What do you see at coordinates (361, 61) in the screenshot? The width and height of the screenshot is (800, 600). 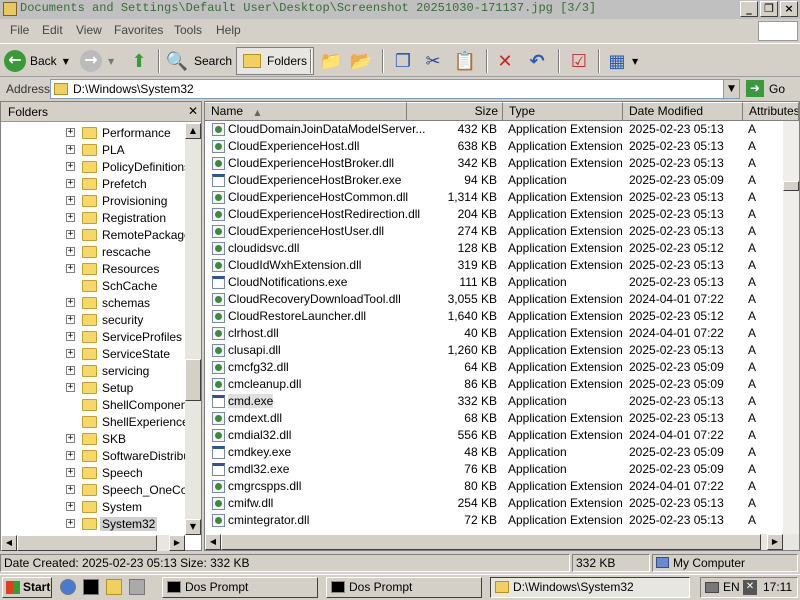 I see `copy-to-button: 📂` at bounding box center [361, 61].